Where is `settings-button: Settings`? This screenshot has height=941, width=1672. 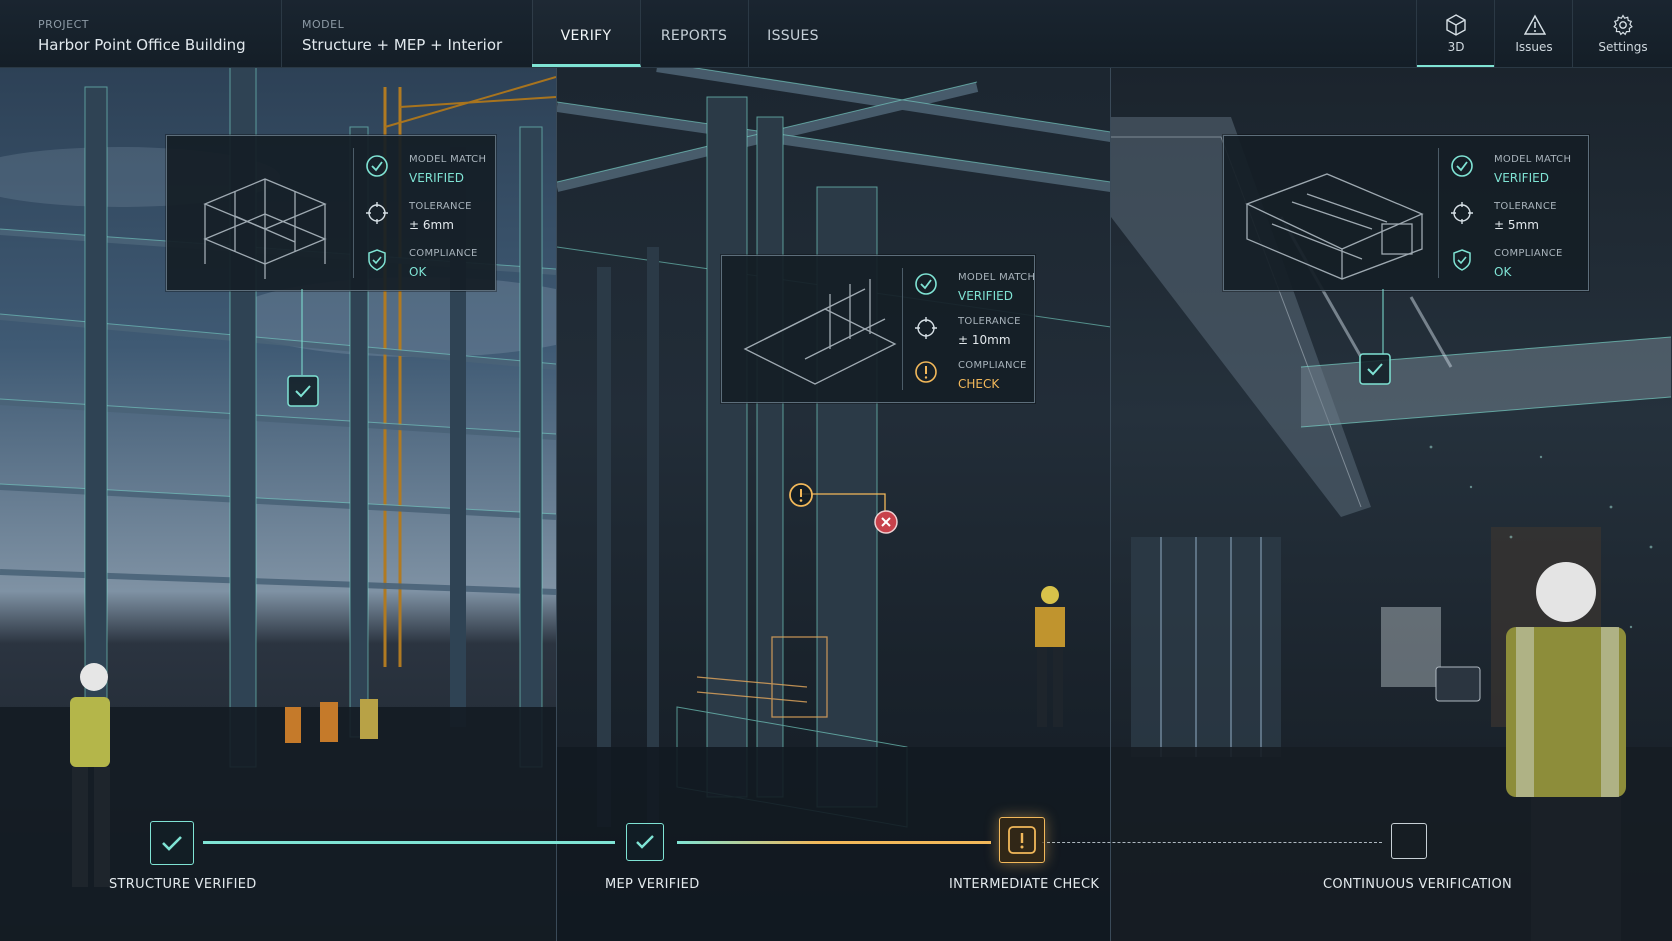
settings-button: Settings is located at coordinates (1622, 33).